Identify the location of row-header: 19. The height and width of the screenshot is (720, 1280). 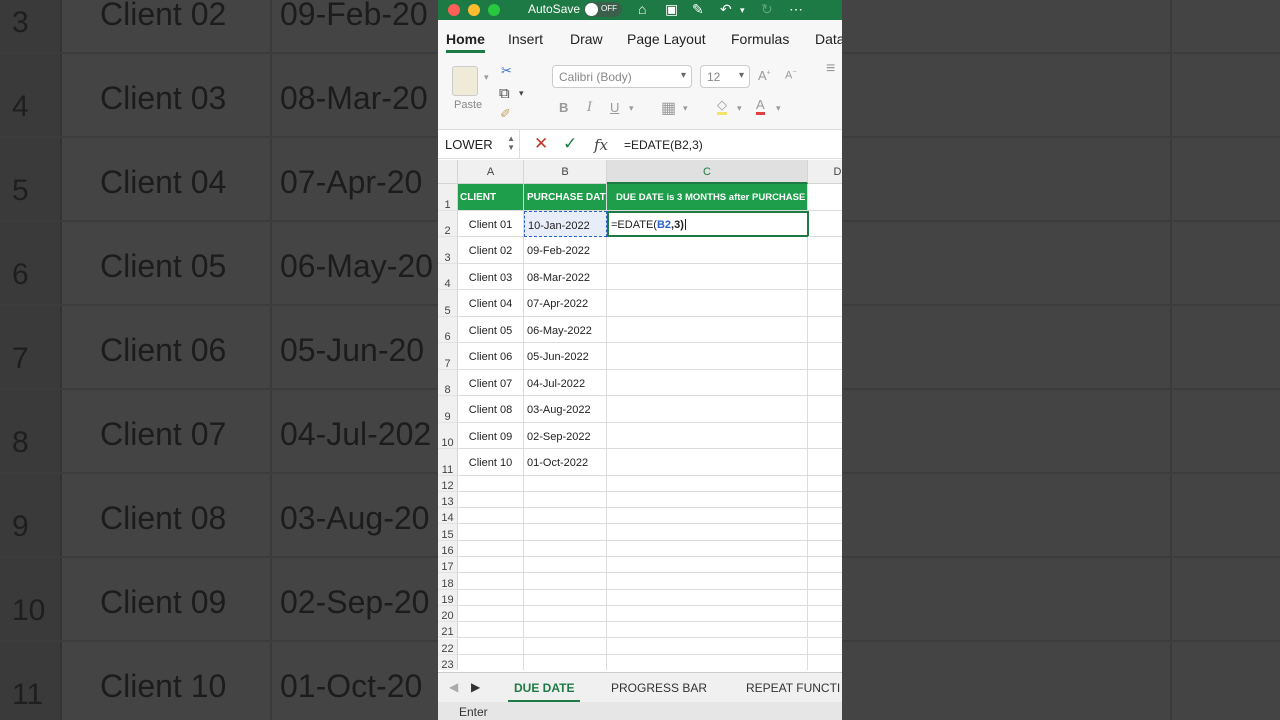
(448, 597).